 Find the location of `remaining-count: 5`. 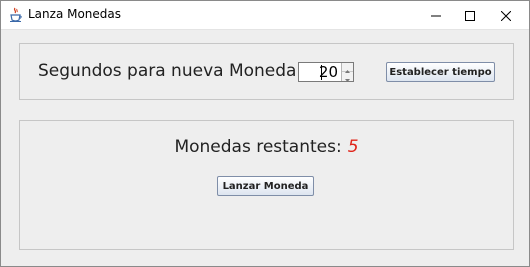

remaining-count: 5 is located at coordinates (353, 147).